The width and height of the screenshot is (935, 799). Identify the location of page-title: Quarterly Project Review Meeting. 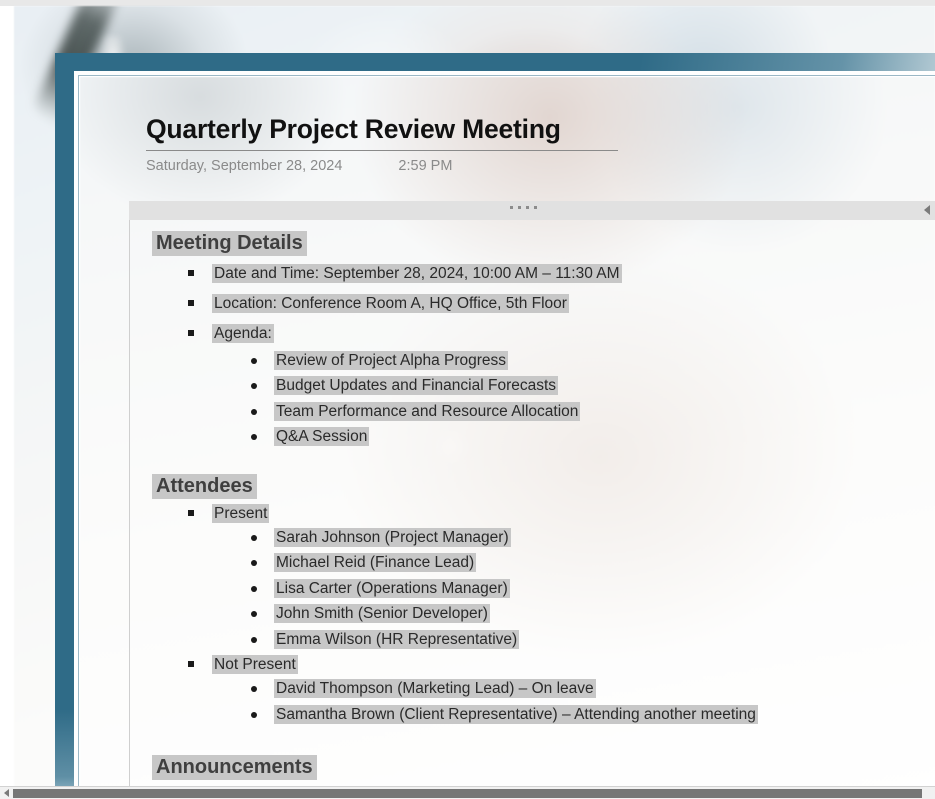
(353, 129).